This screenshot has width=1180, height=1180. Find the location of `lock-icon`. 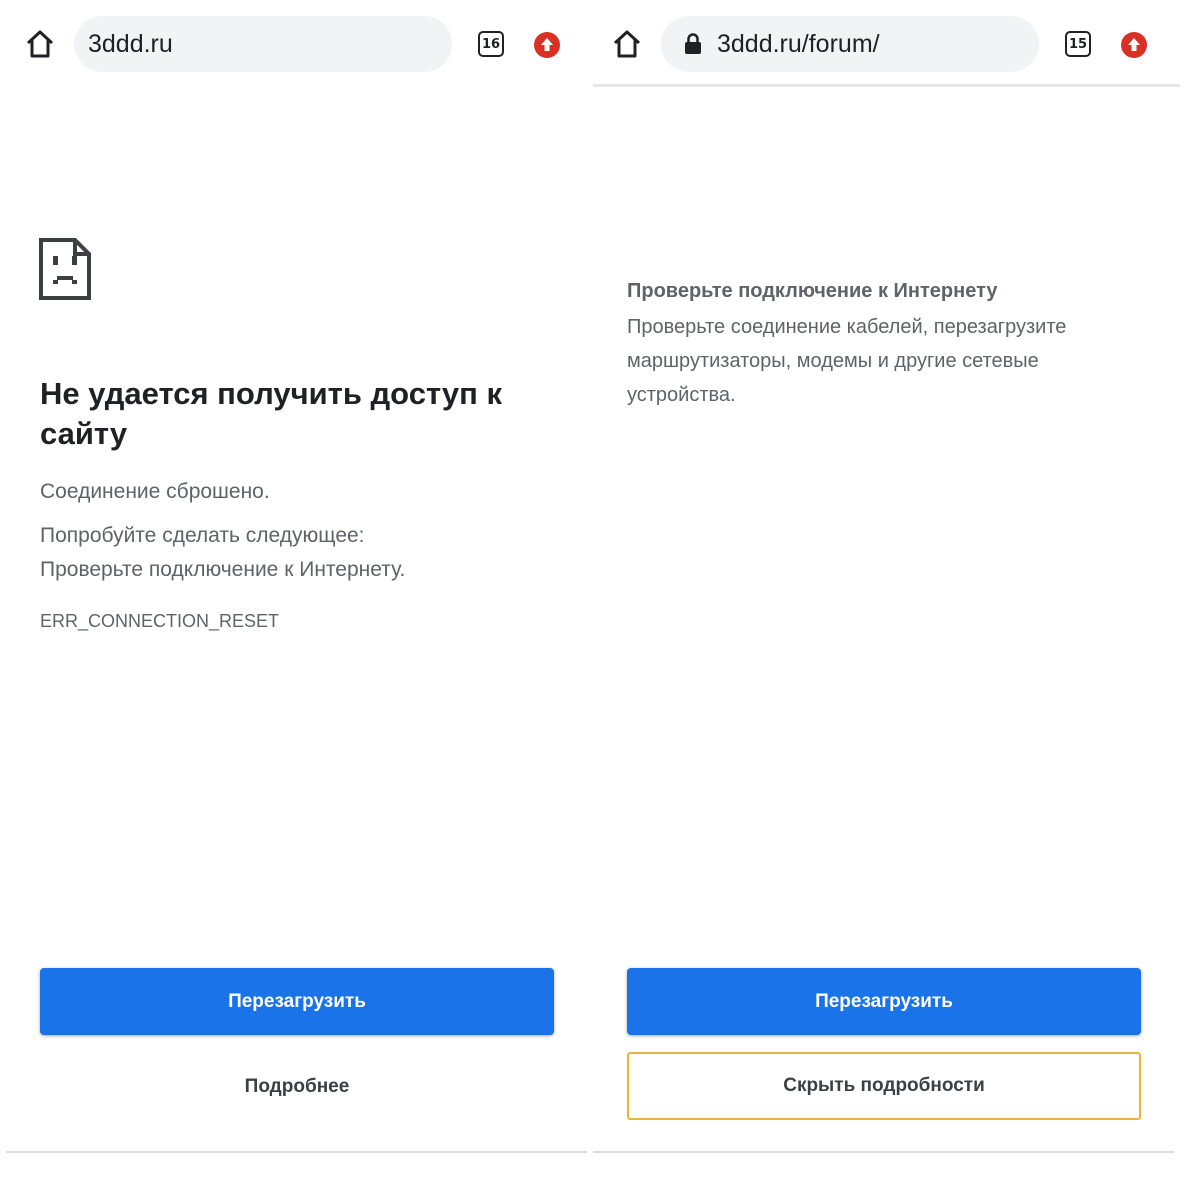

lock-icon is located at coordinates (693, 44).